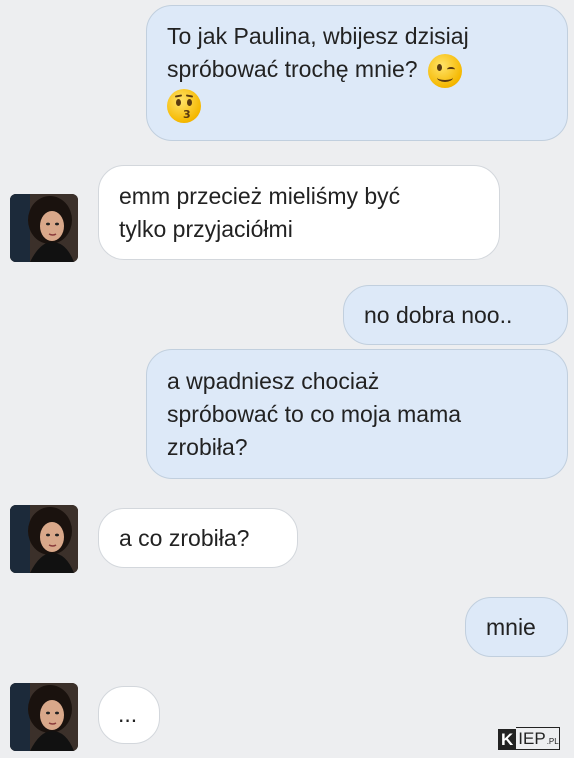 The image size is (574, 758). I want to click on message-line: a wpadniesz chociaż, so click(273, 381).